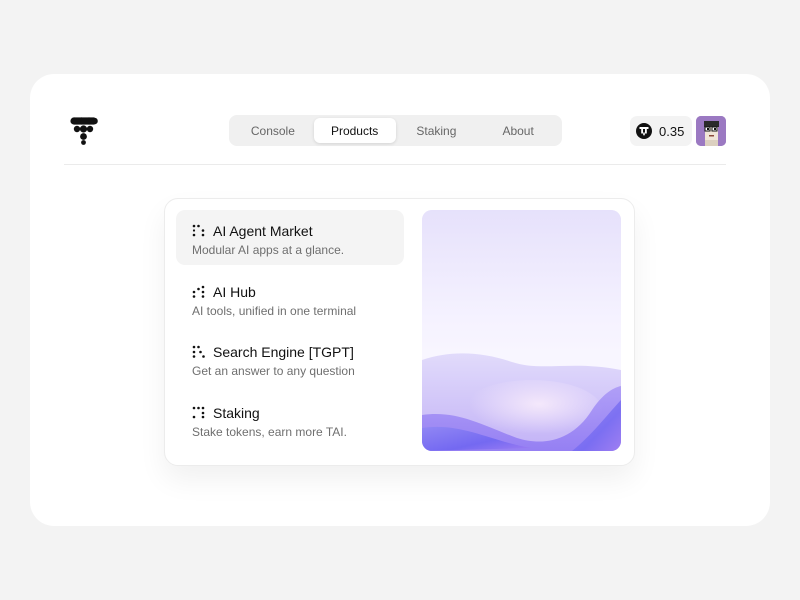  I want to click on balance-badge: 0.35, so click(661, 131).